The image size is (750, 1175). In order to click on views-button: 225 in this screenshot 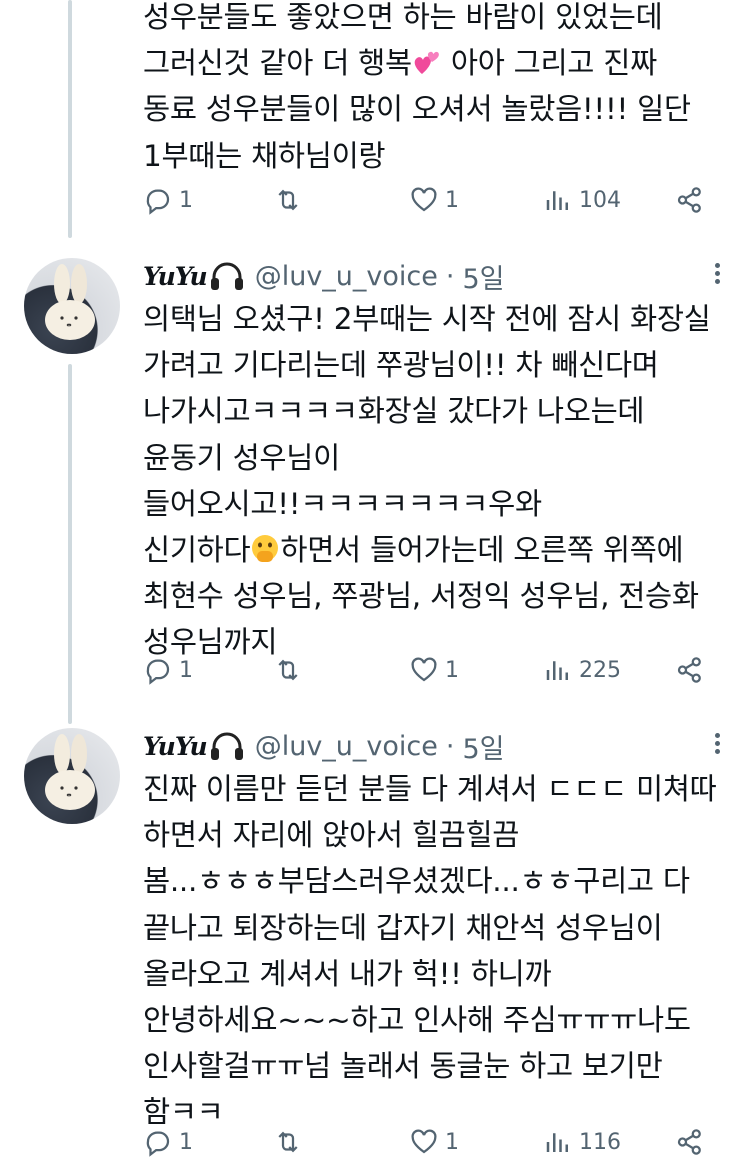, I will do `click(582, 670)`.